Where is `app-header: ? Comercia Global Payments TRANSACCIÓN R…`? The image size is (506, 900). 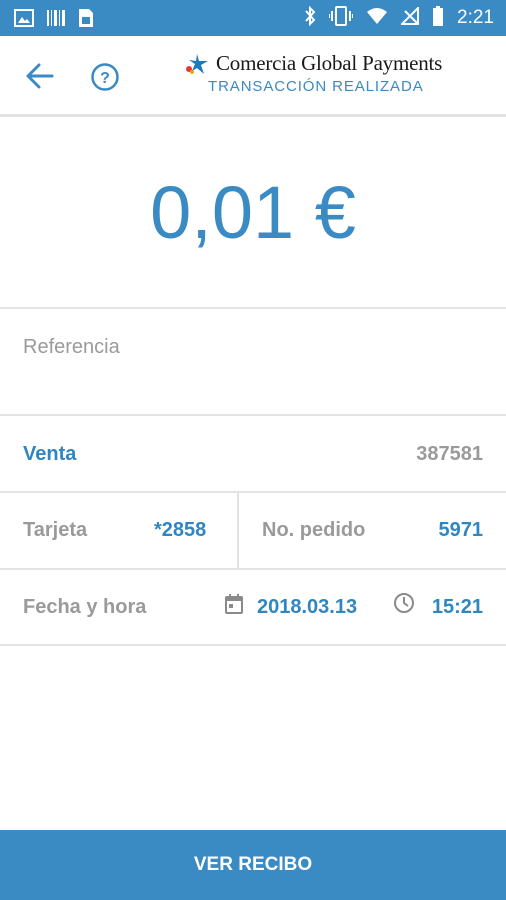 app-header: ? Comercia Global Payments TRANSACCIÓN R… is located at coordinates (253, 76).